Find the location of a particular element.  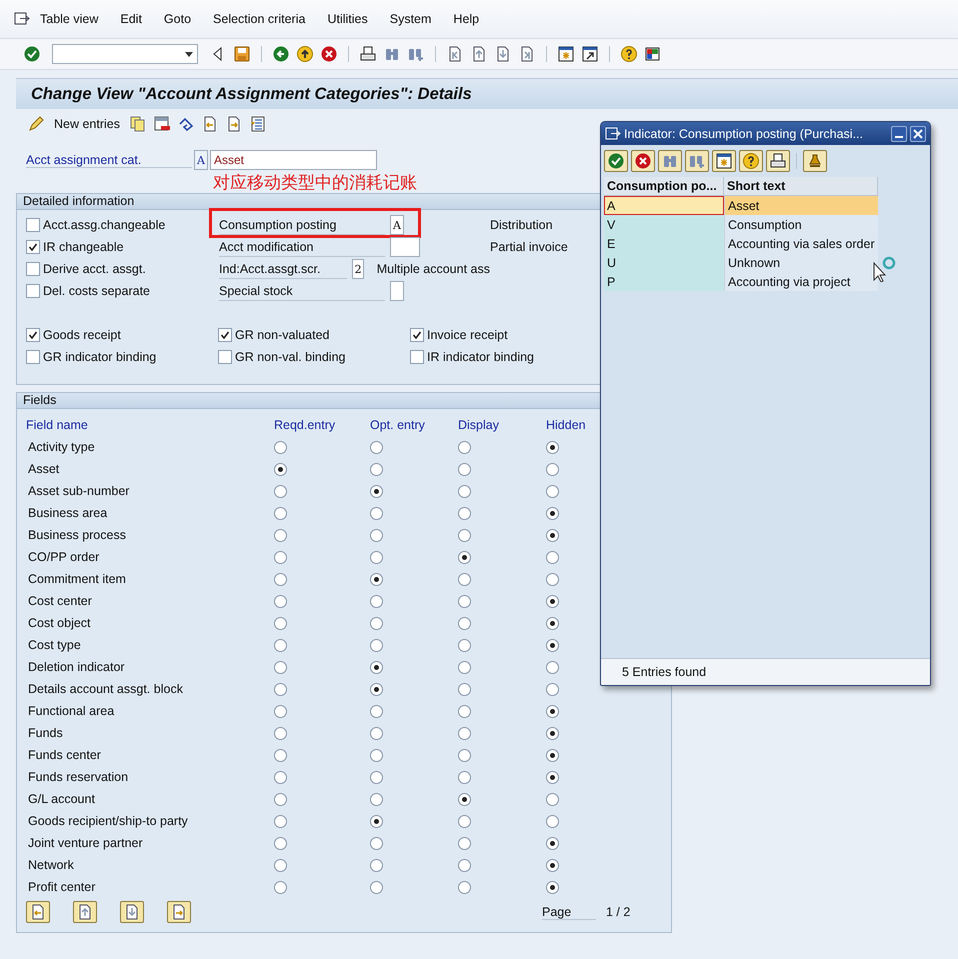

menu-icon is located at coordinates (22, 19).